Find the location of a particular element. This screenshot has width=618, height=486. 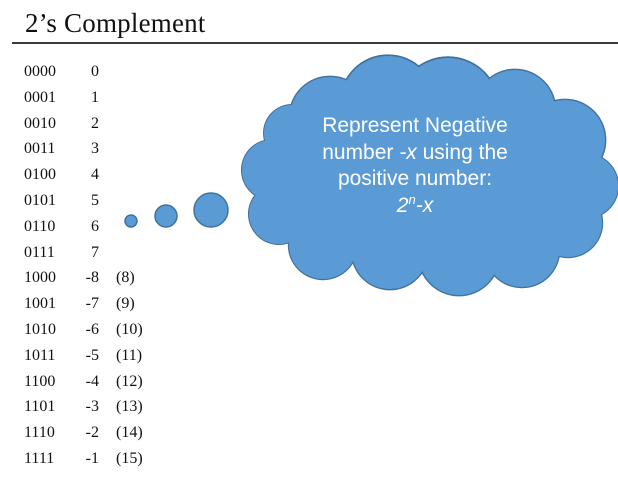

thought-bubble-medium is located at coordinates (166, 216).